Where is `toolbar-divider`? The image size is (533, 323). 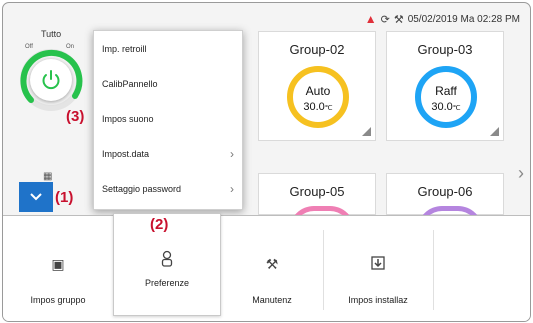
toolbar-divider is located at coordinates (433, 270).